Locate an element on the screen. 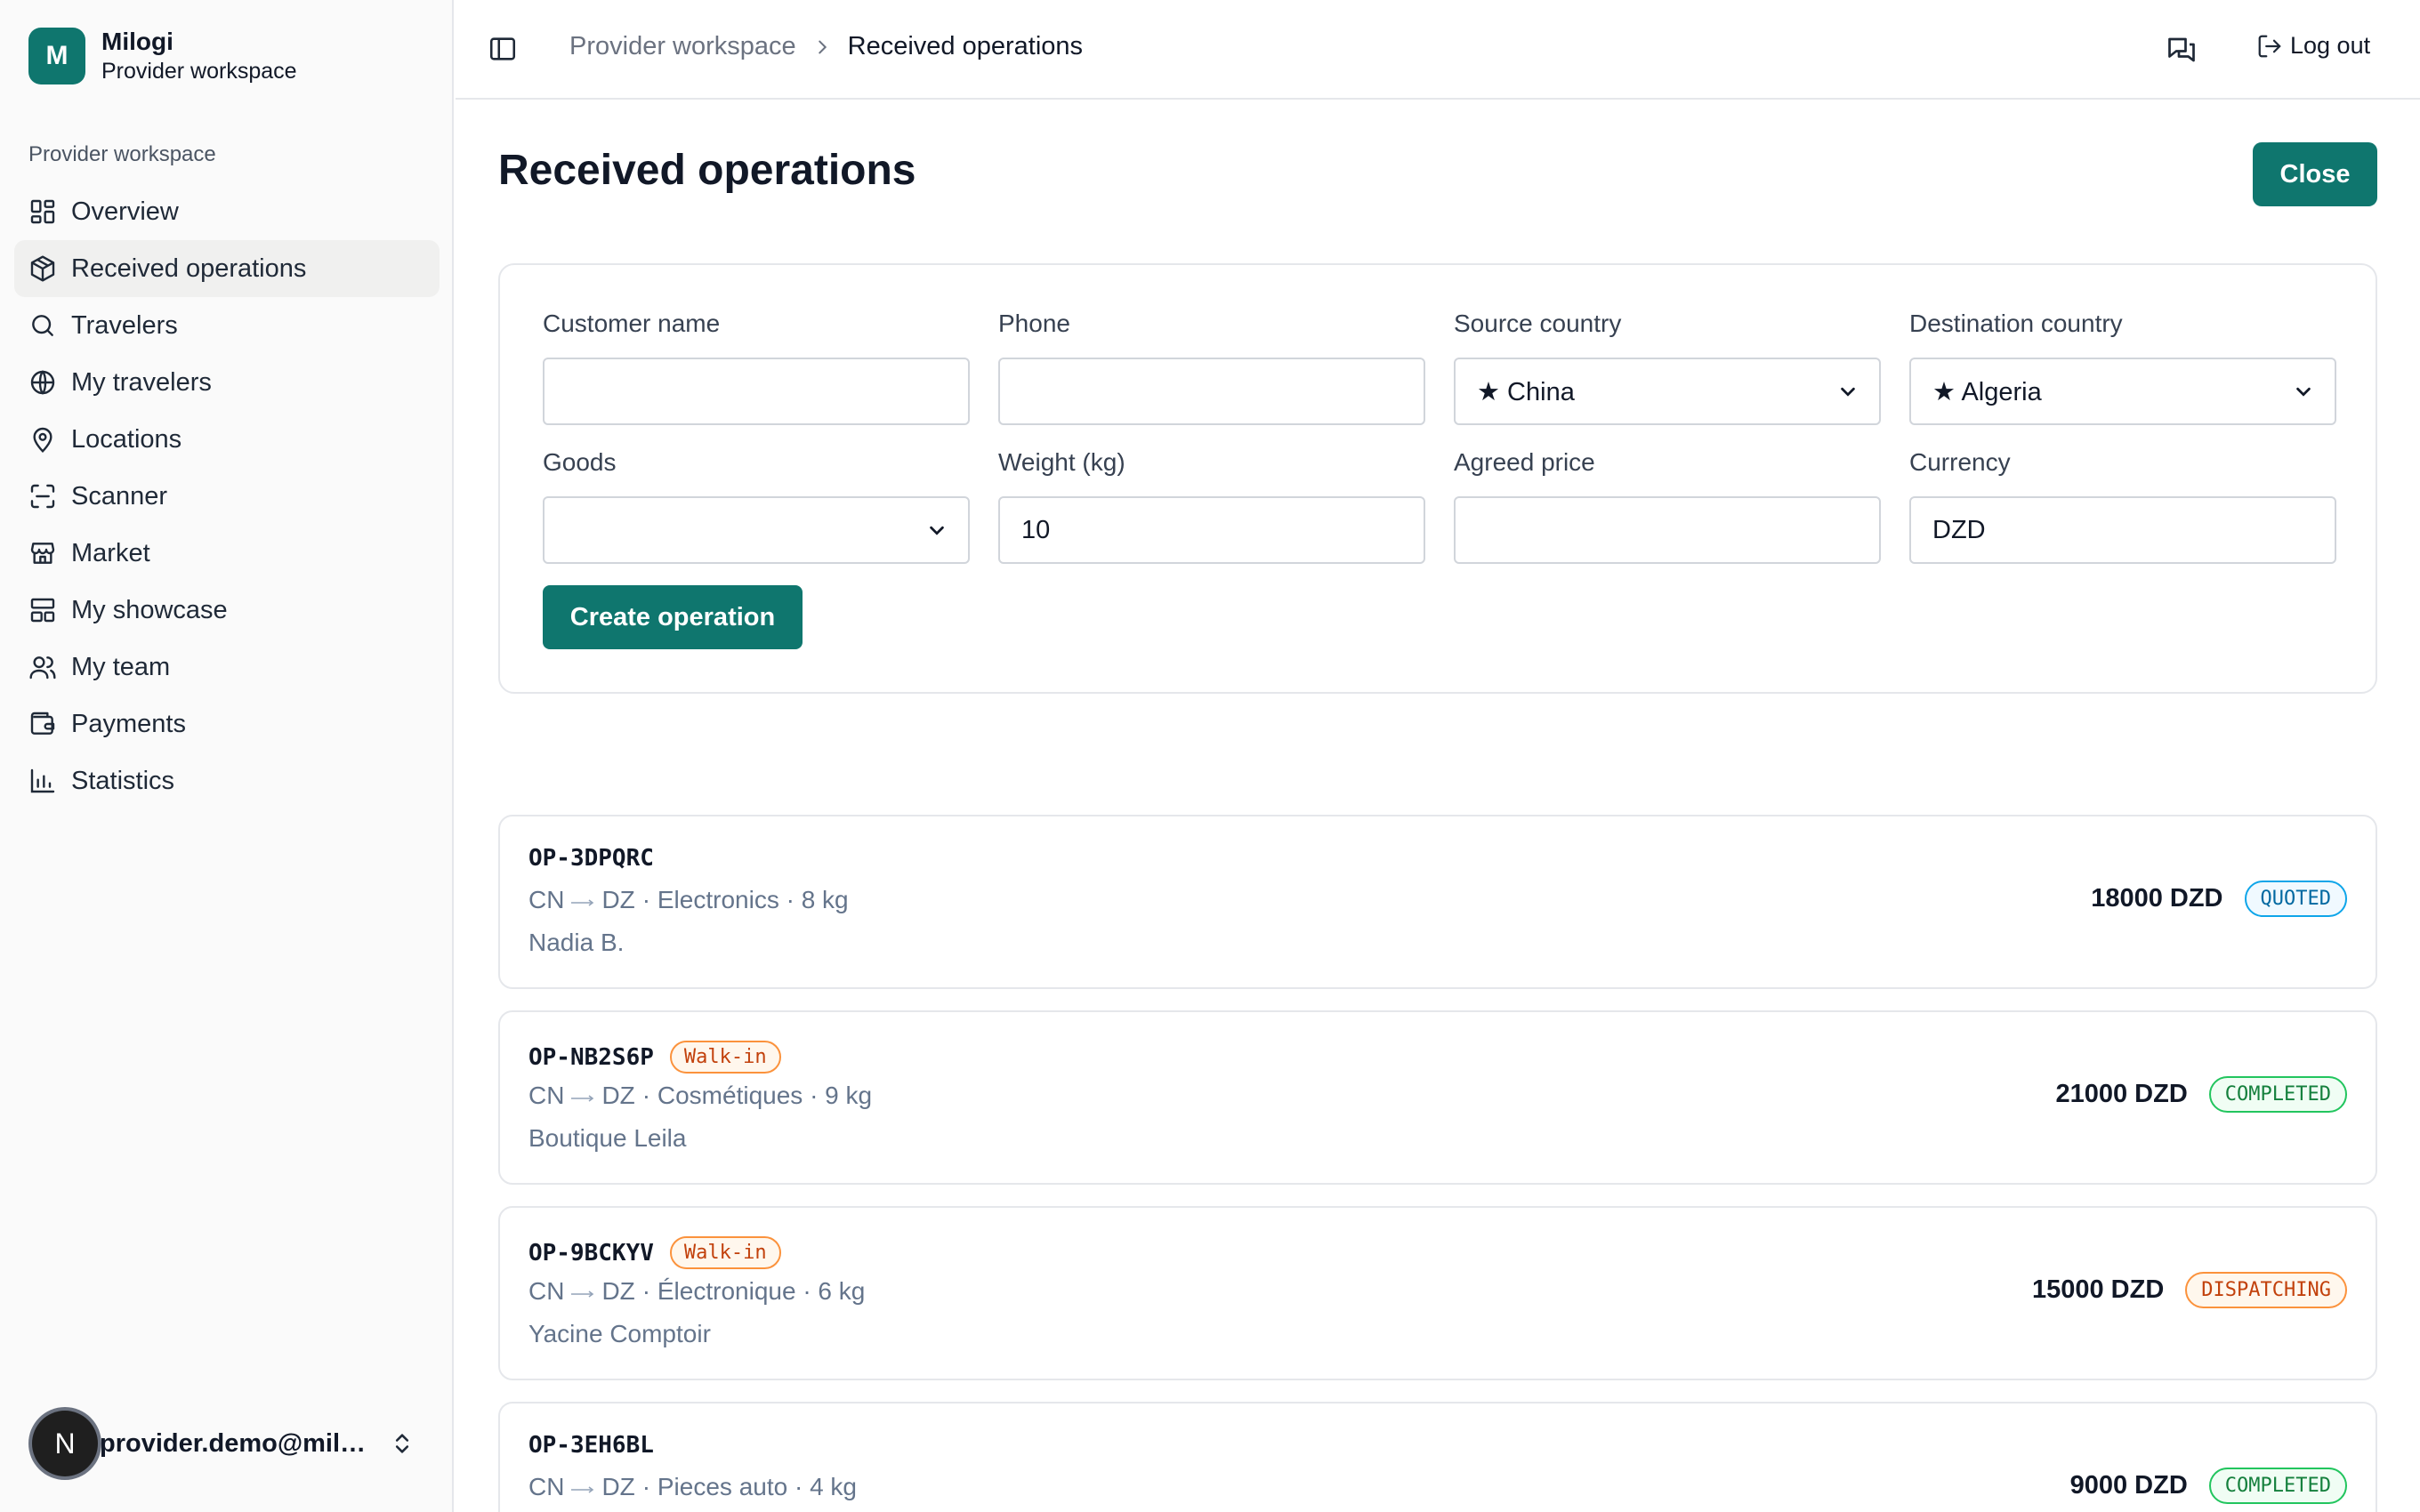 The image size is (2420, 1512). sidebar-item-label: Locations is located at coordinates (126, 439).